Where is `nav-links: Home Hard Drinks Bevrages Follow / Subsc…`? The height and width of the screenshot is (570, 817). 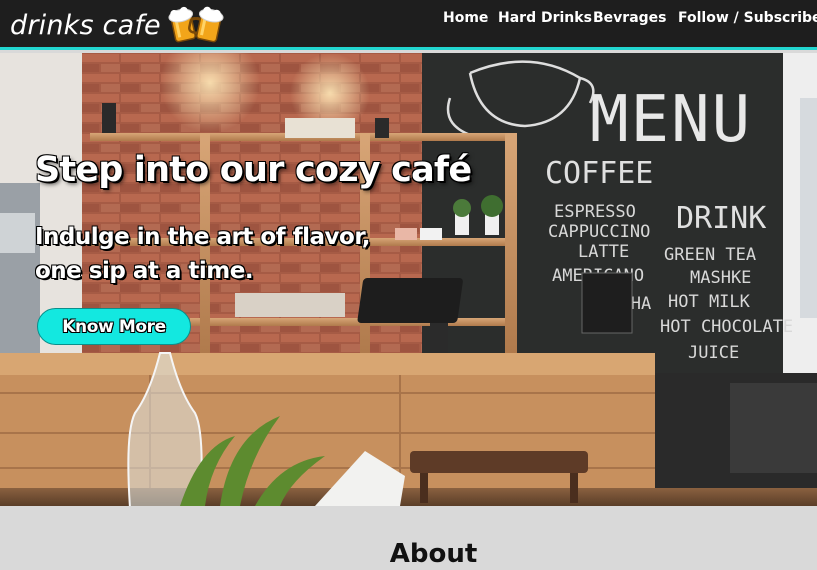
nav-links: Home Hard Drinks Bevrages Follow / Subsc… is located at coordinates (408, 23).